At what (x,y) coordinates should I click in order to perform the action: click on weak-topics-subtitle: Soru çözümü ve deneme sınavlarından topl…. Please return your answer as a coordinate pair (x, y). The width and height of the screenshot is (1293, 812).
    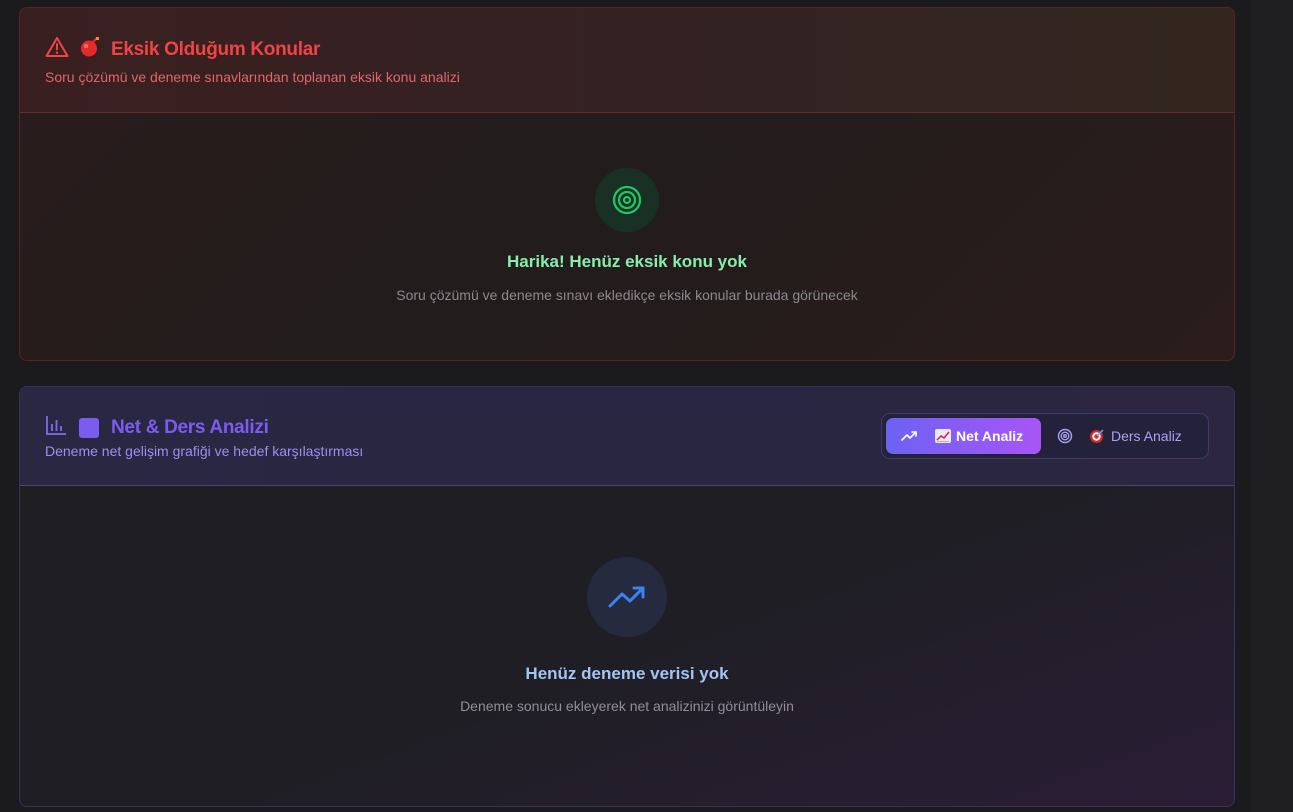
    Looking at the image, I should click on (252, 77).